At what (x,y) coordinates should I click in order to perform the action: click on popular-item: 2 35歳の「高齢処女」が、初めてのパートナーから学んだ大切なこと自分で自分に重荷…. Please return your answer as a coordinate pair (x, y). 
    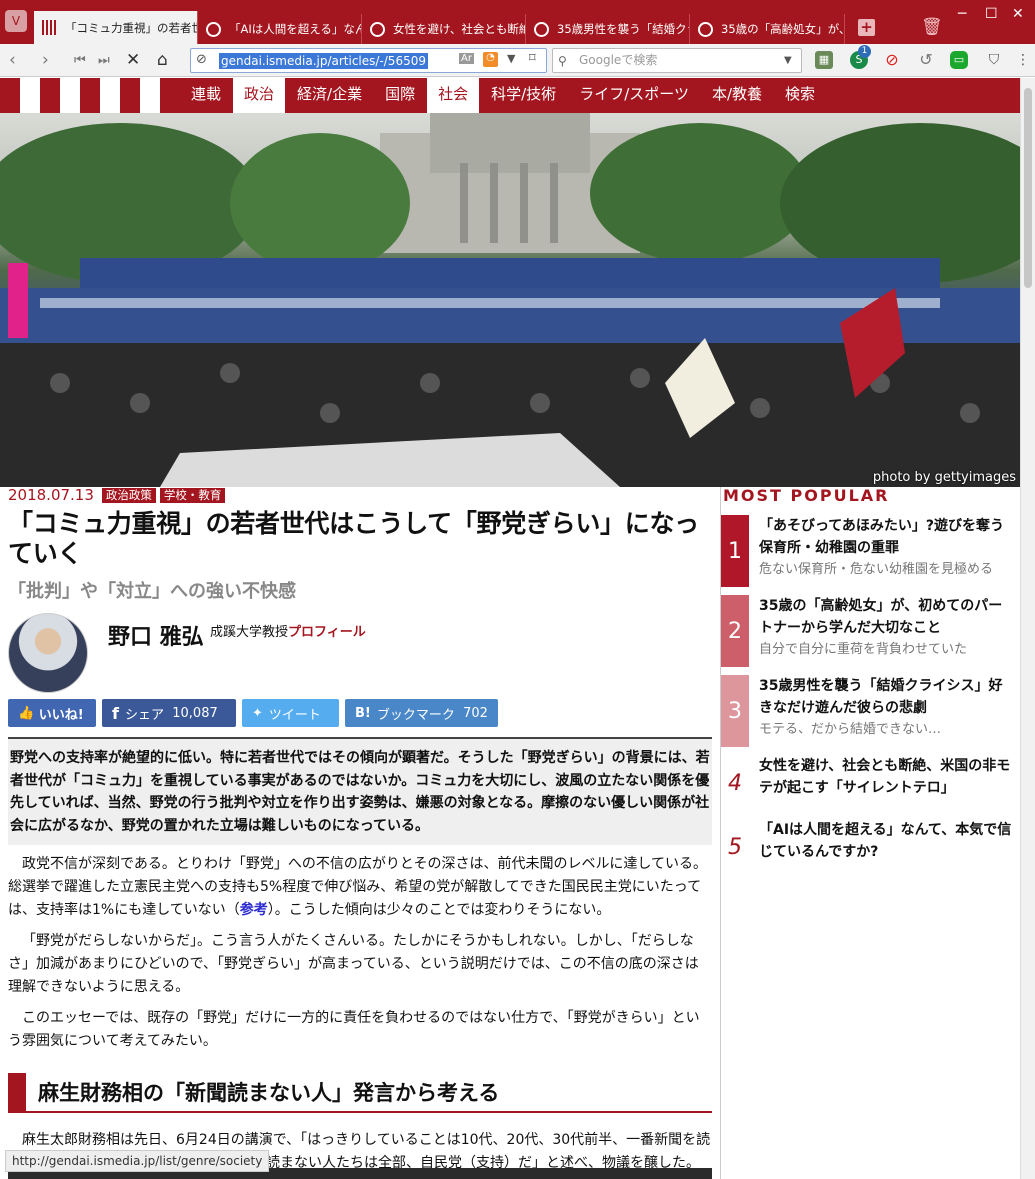
    Looking at the image, I should click on (870, 631).